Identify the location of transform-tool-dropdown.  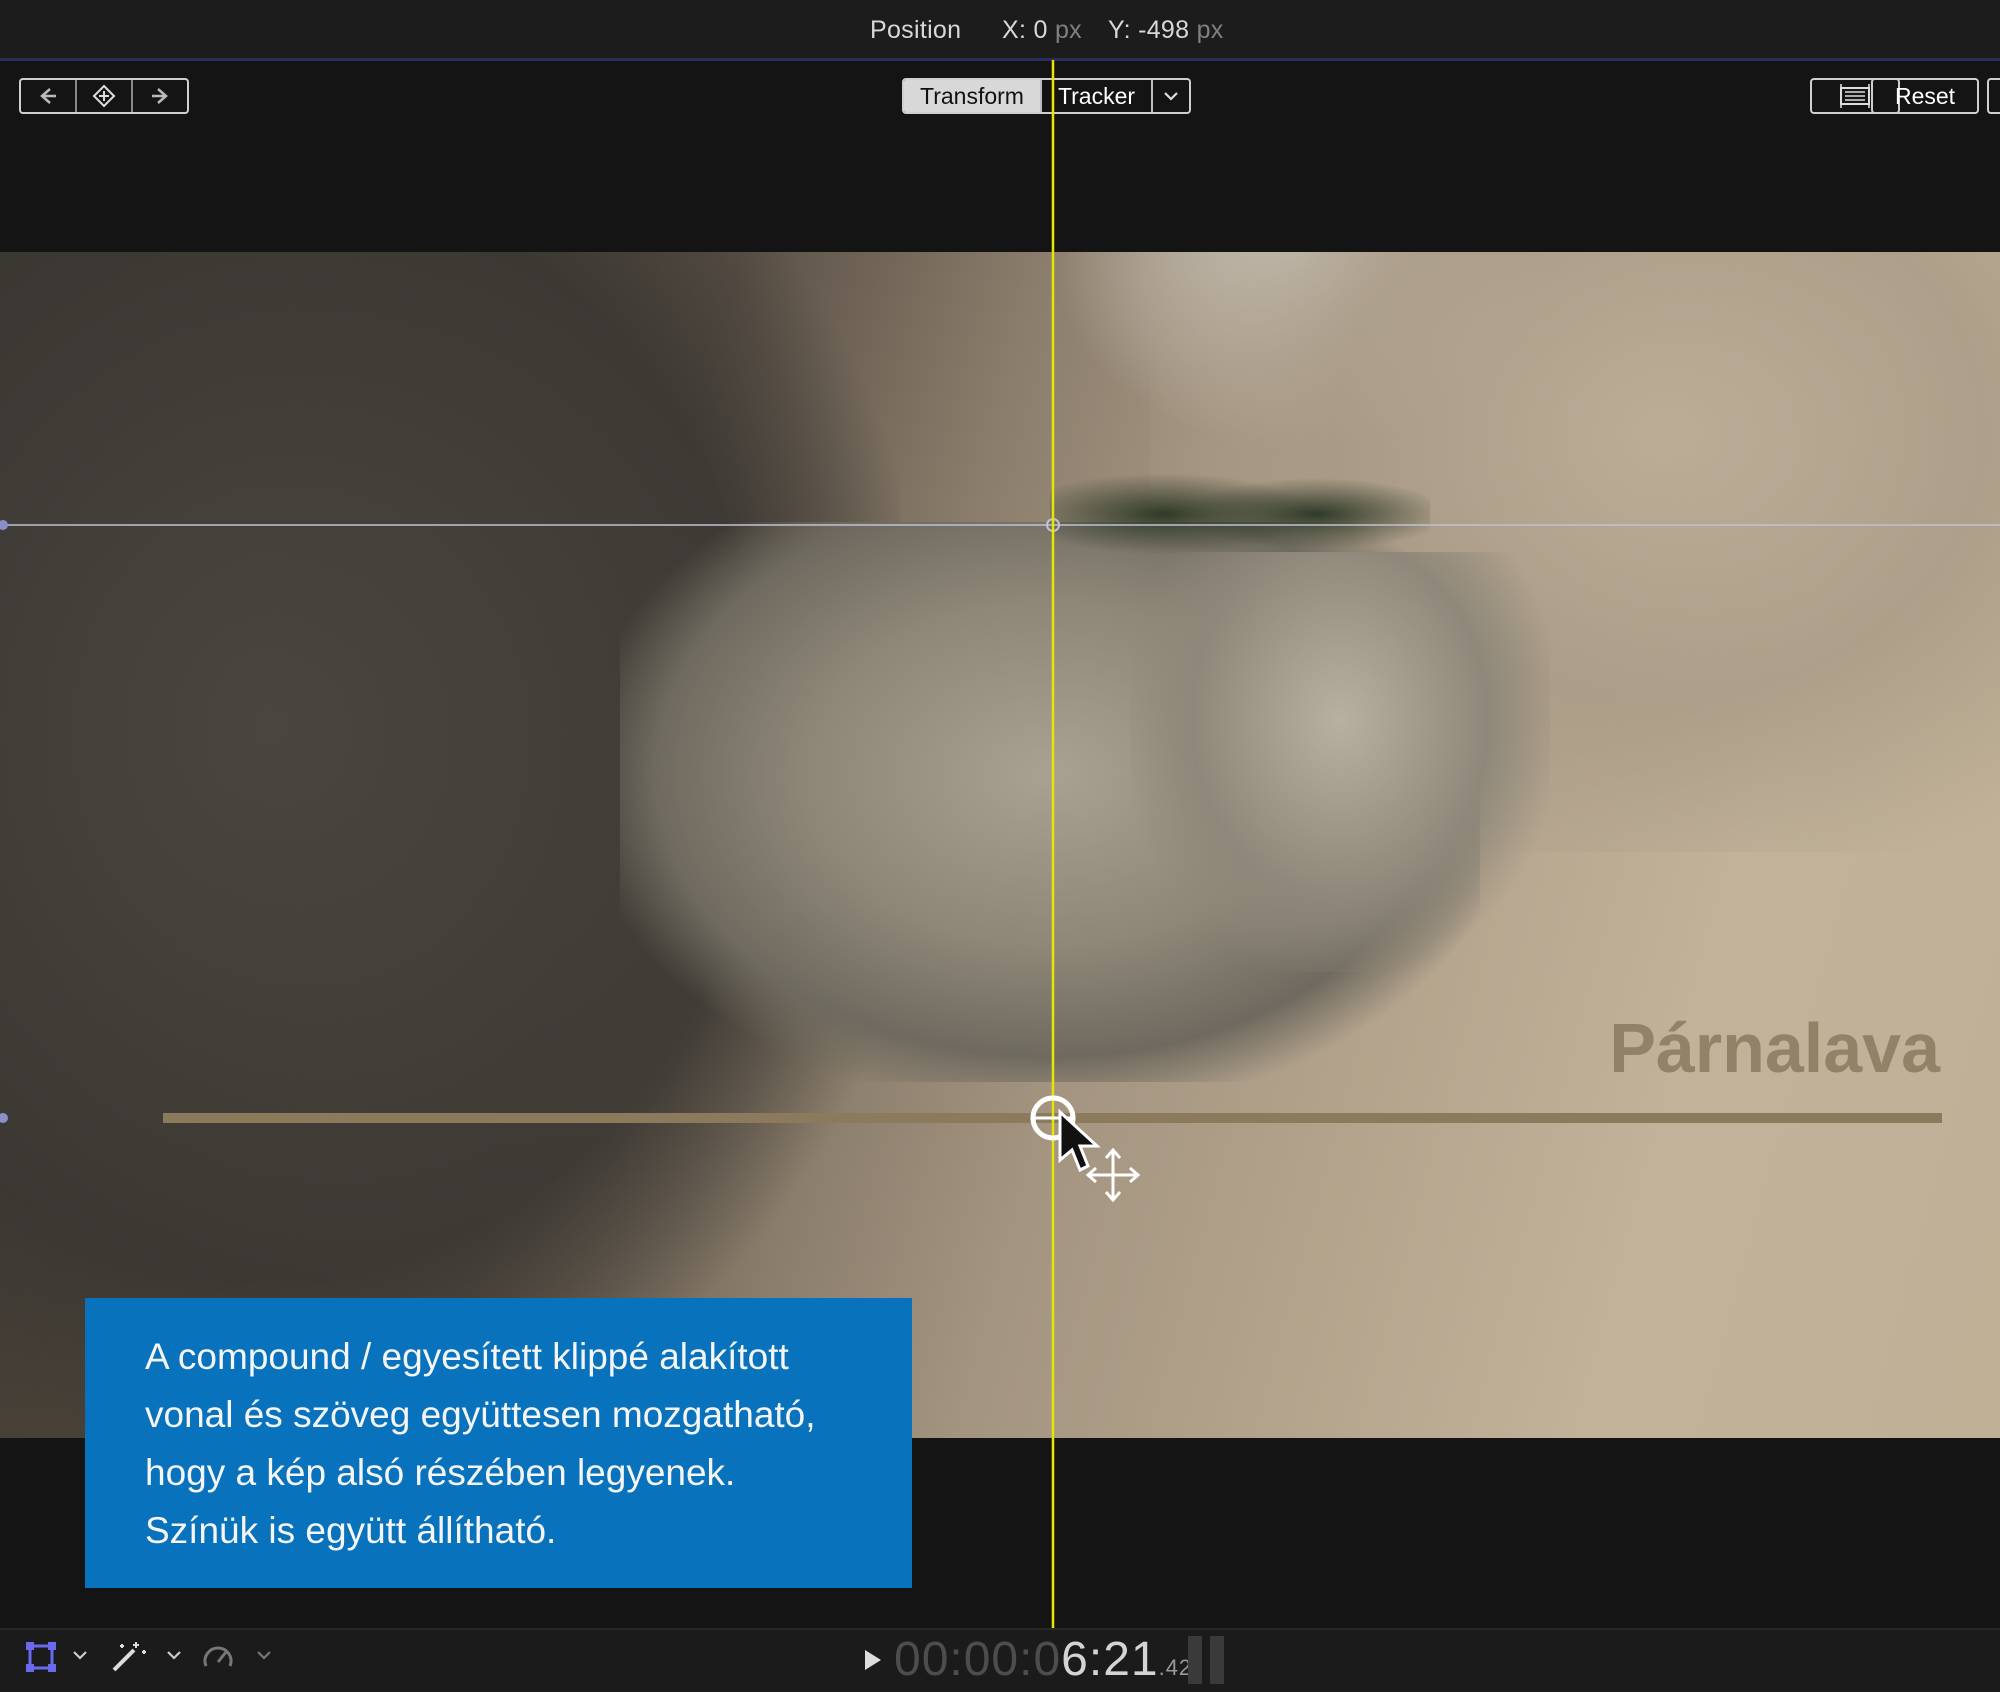
(80, 1657).